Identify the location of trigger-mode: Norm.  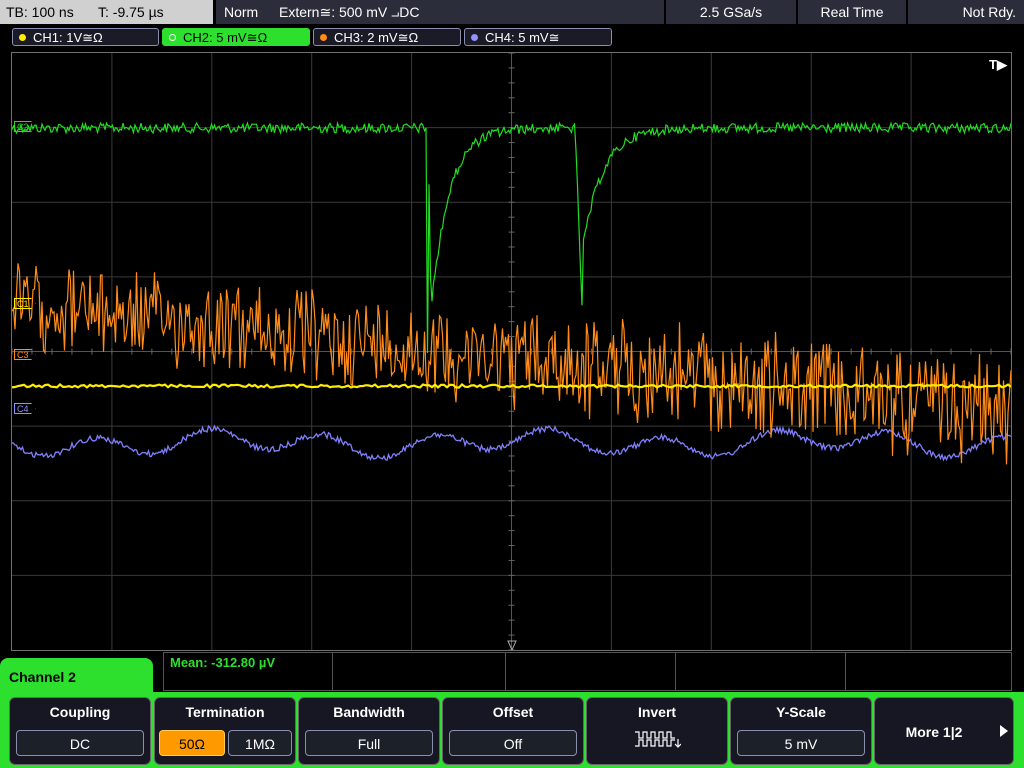
(241, 12).